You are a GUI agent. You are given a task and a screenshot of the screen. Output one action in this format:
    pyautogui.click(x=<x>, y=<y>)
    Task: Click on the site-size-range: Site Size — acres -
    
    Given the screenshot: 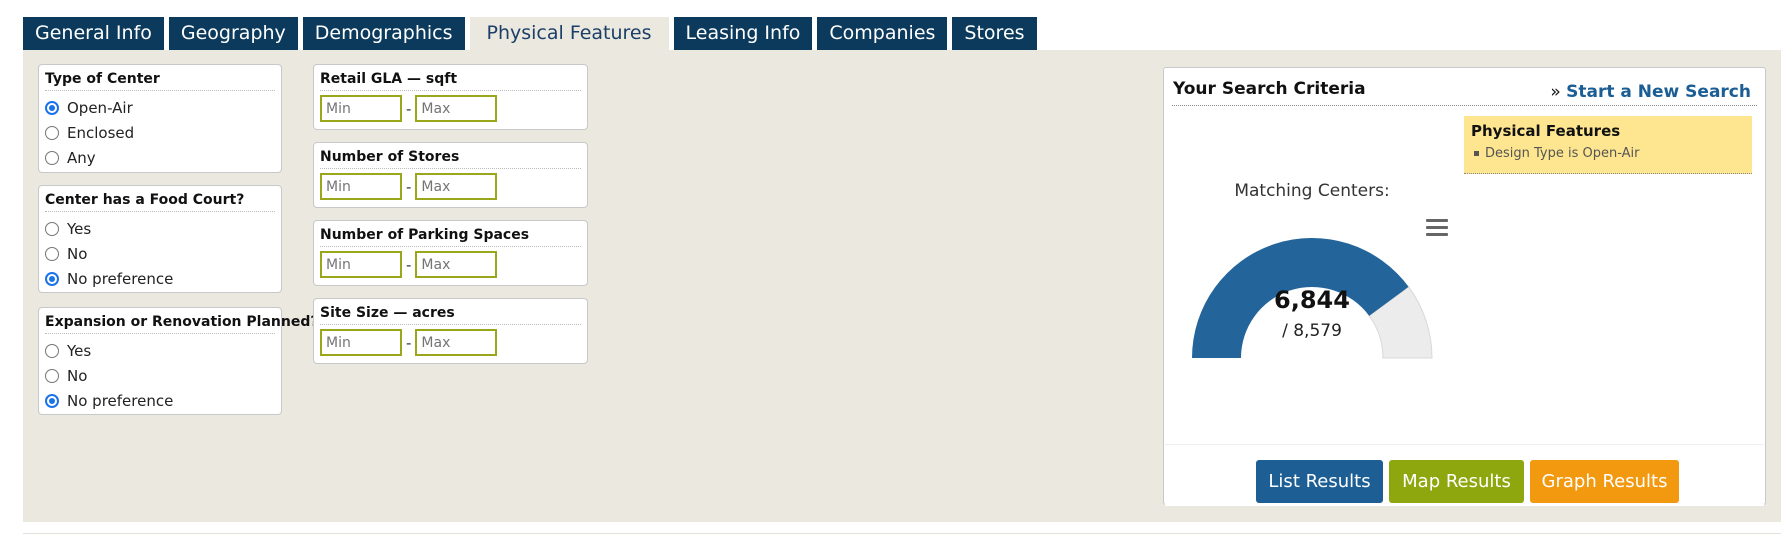 What is the action you would take?
    pyautogui.click(x=450, y=331)
    